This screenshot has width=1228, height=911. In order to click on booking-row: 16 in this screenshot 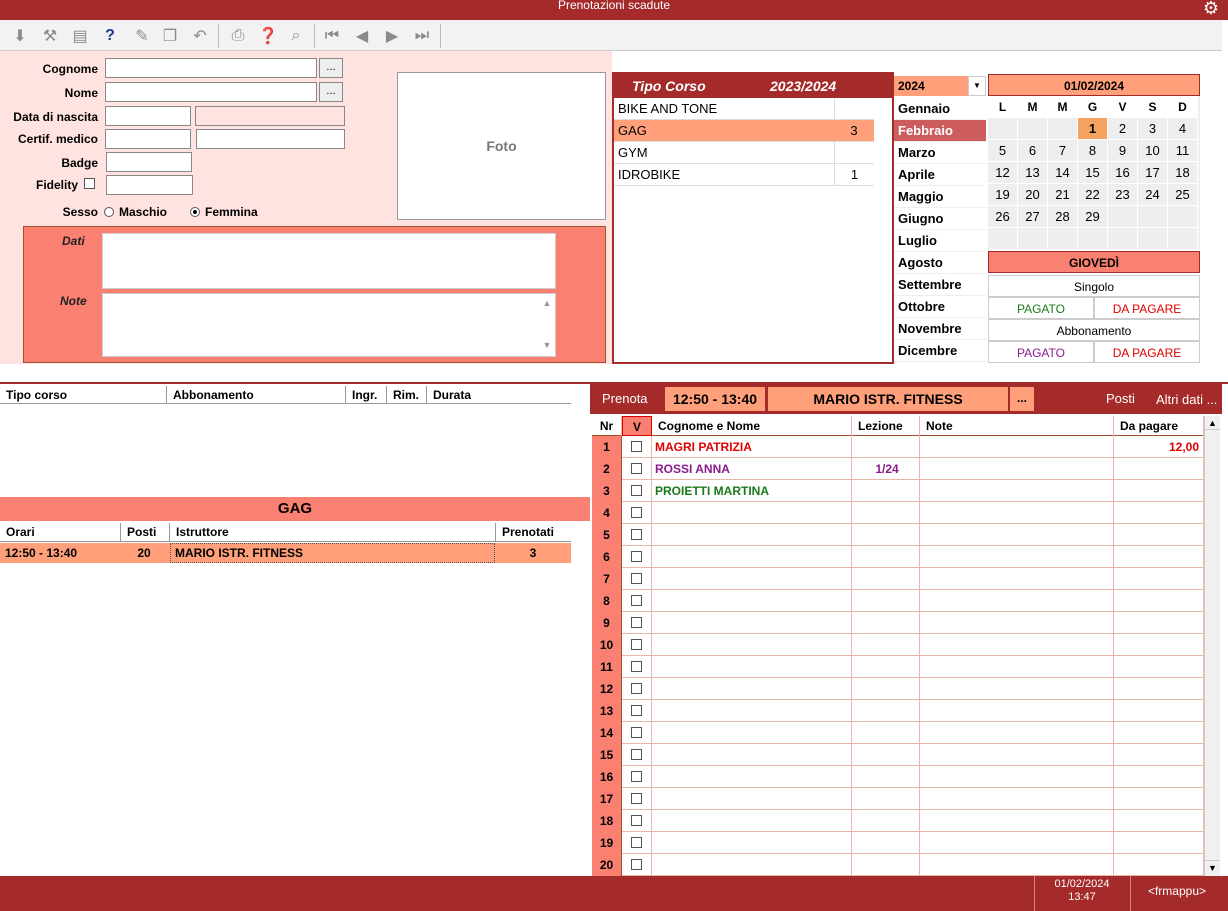, I will do `click(898, 777)`.